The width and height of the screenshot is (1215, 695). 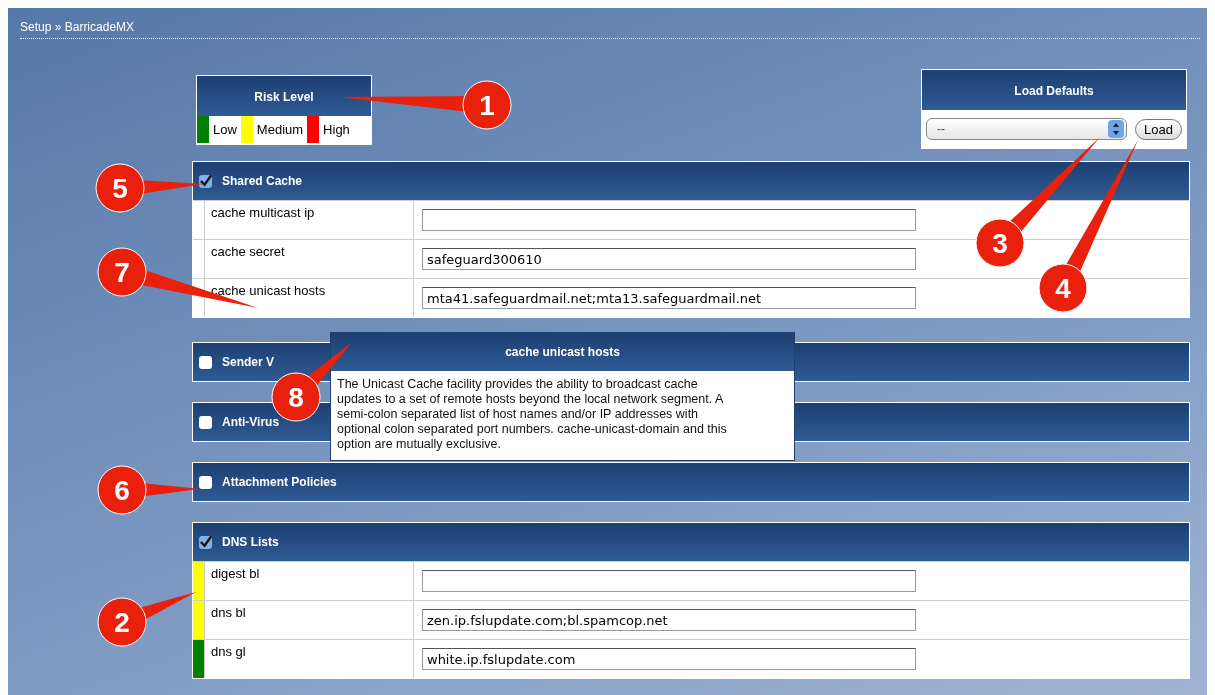 I want to click on load-button: Load, so click(x=1158, y=129).